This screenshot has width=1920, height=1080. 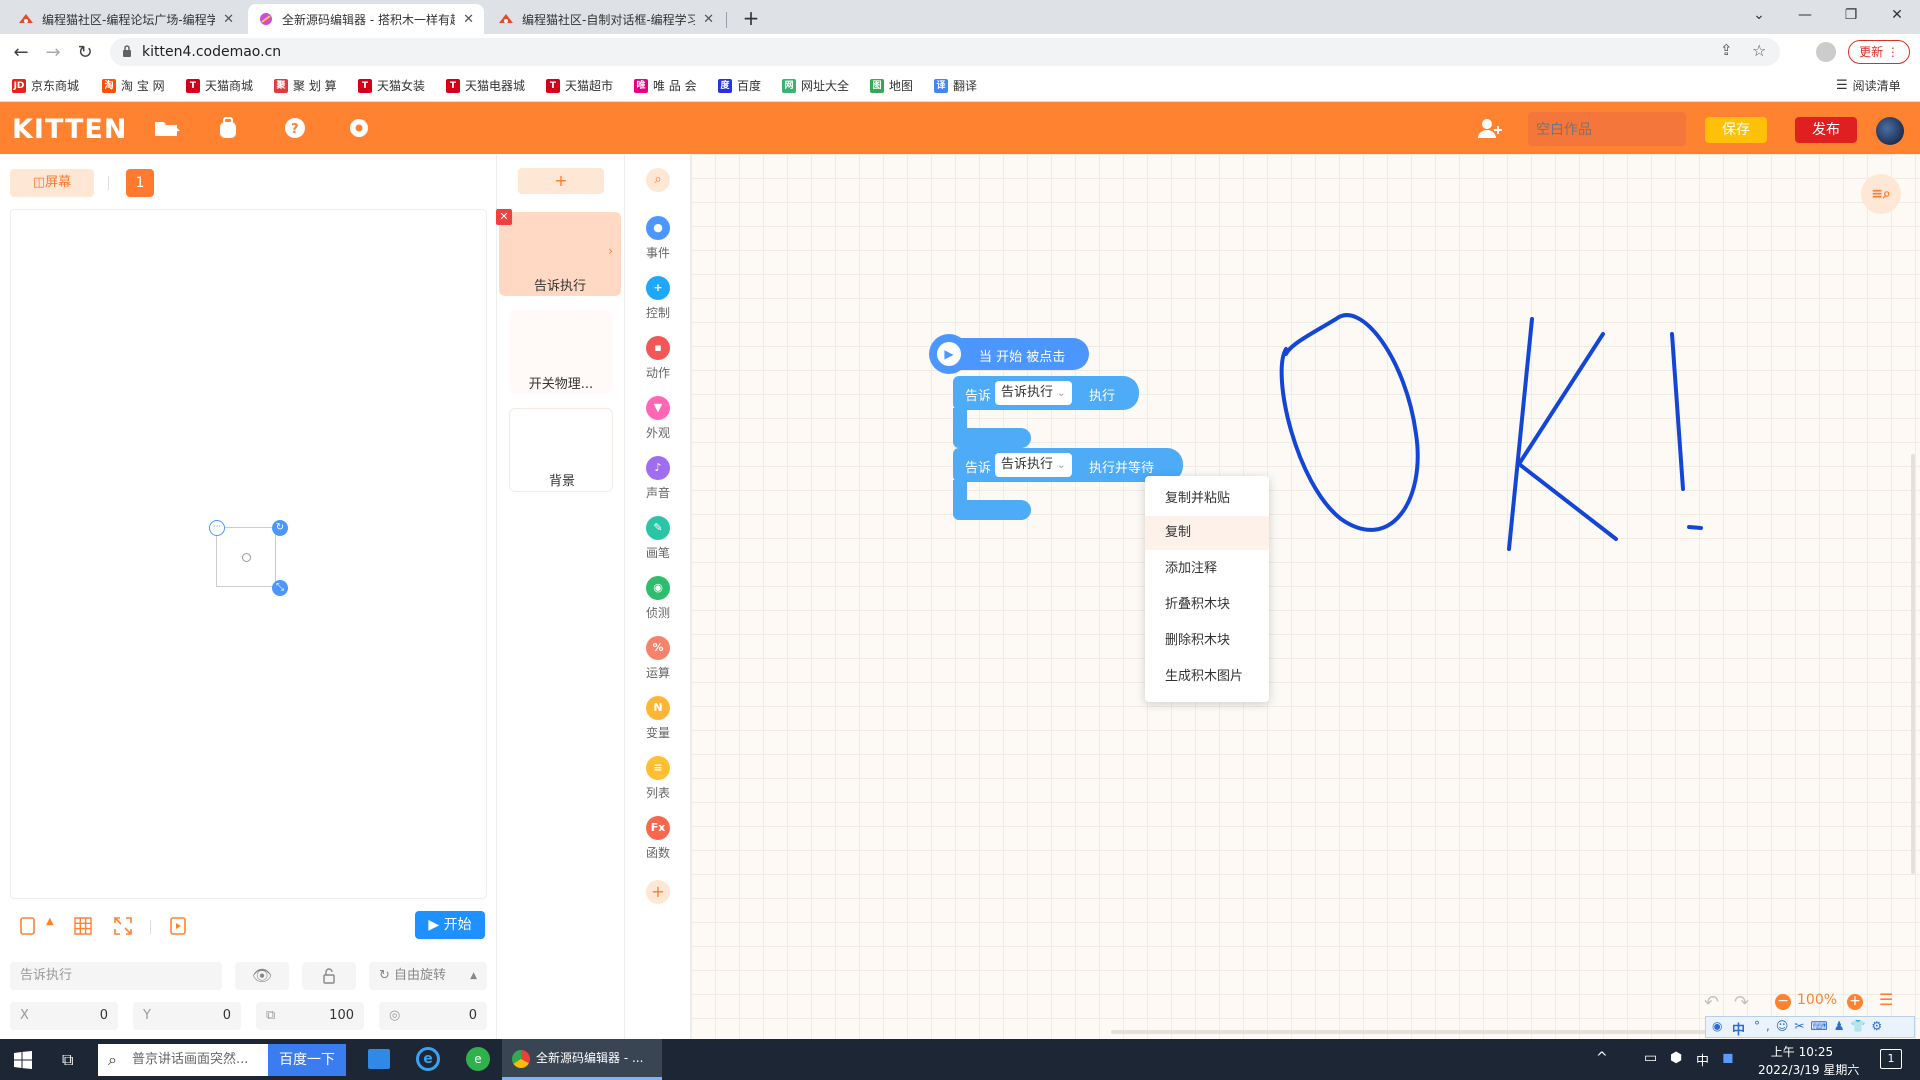 I want to click on bookmark-tmall-women: T 天猫女装, so click(x=391, y=85).